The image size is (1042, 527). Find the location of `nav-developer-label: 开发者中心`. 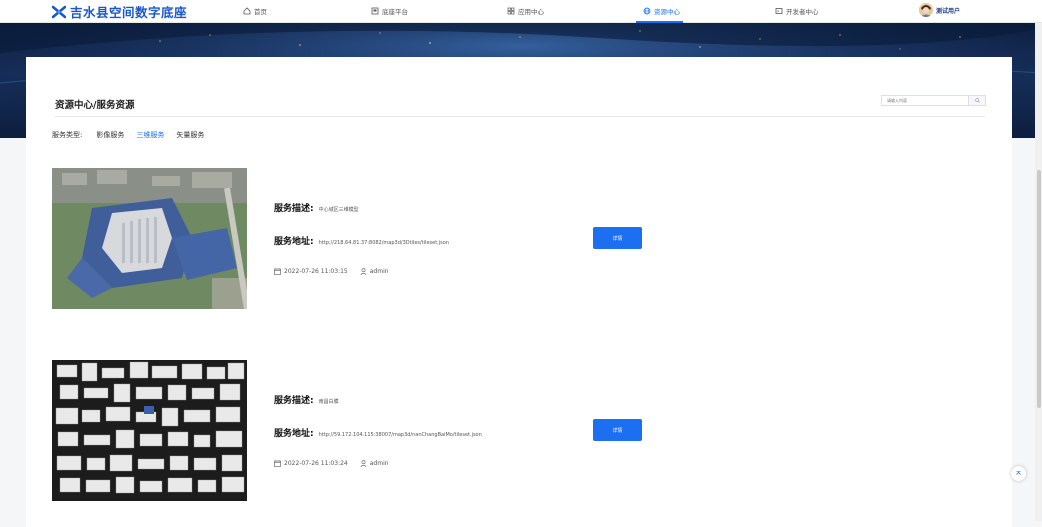

nav-developer-label: 开发者中心 is located at coordinates (802, 12).